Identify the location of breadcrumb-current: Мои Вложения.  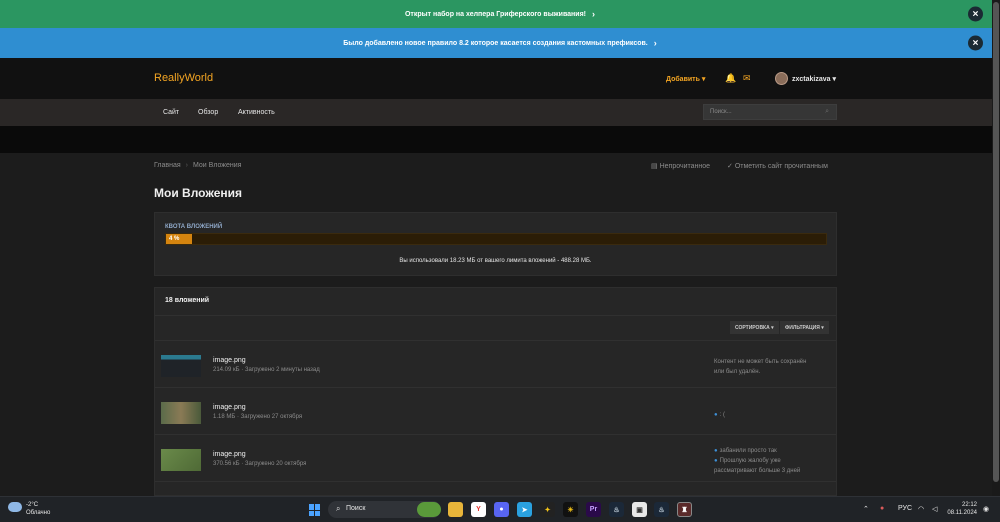
(217, 165).